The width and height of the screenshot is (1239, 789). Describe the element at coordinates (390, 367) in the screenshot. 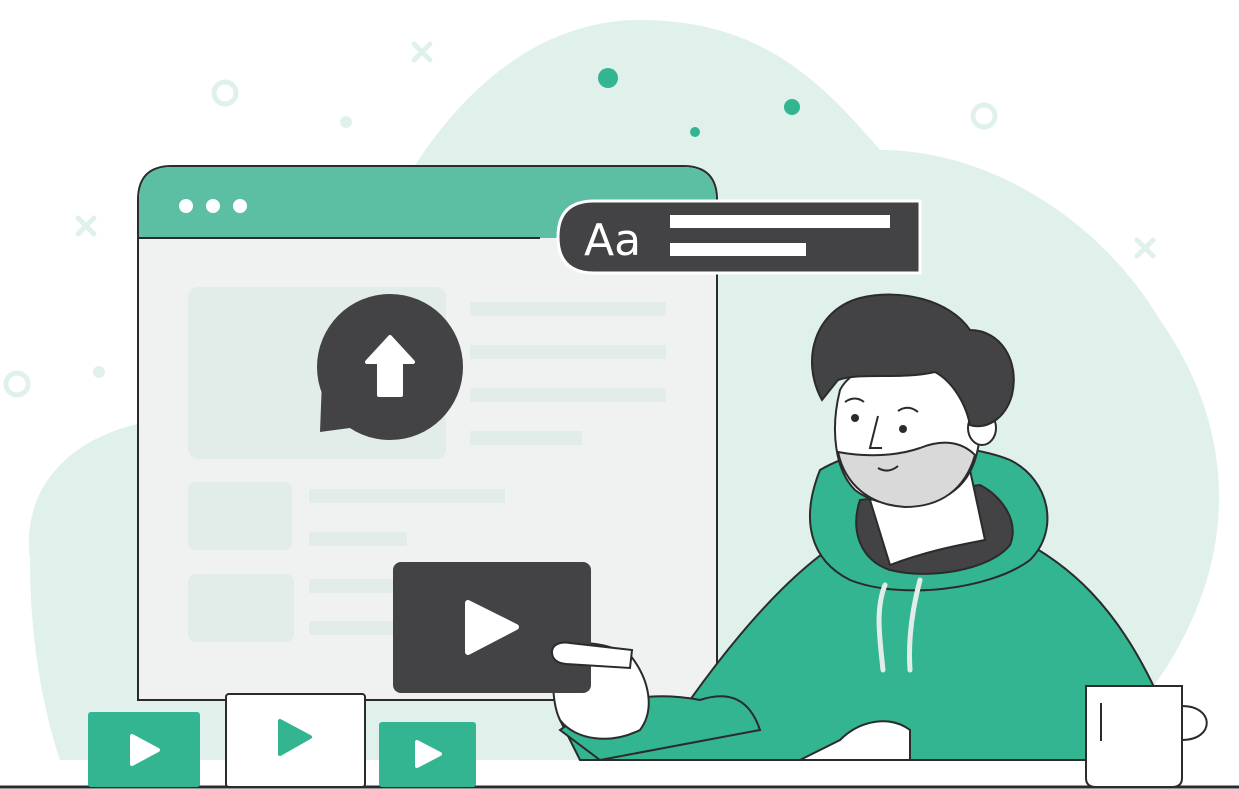

I see `upload-bubble` at that location.